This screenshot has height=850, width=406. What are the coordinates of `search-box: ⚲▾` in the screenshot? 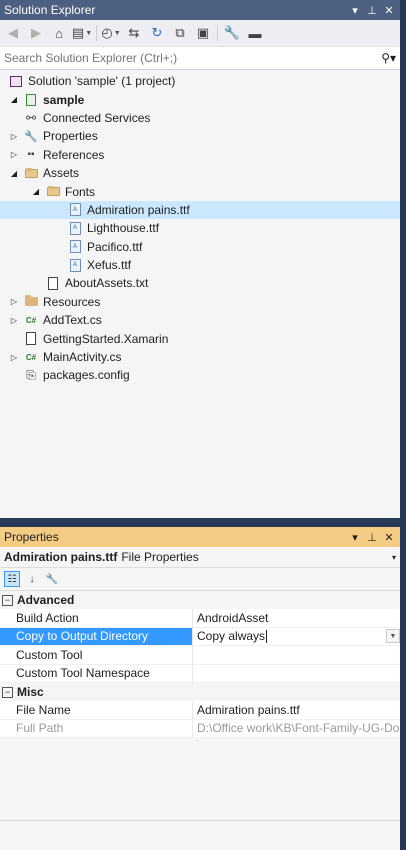 It's located at (200, 58).